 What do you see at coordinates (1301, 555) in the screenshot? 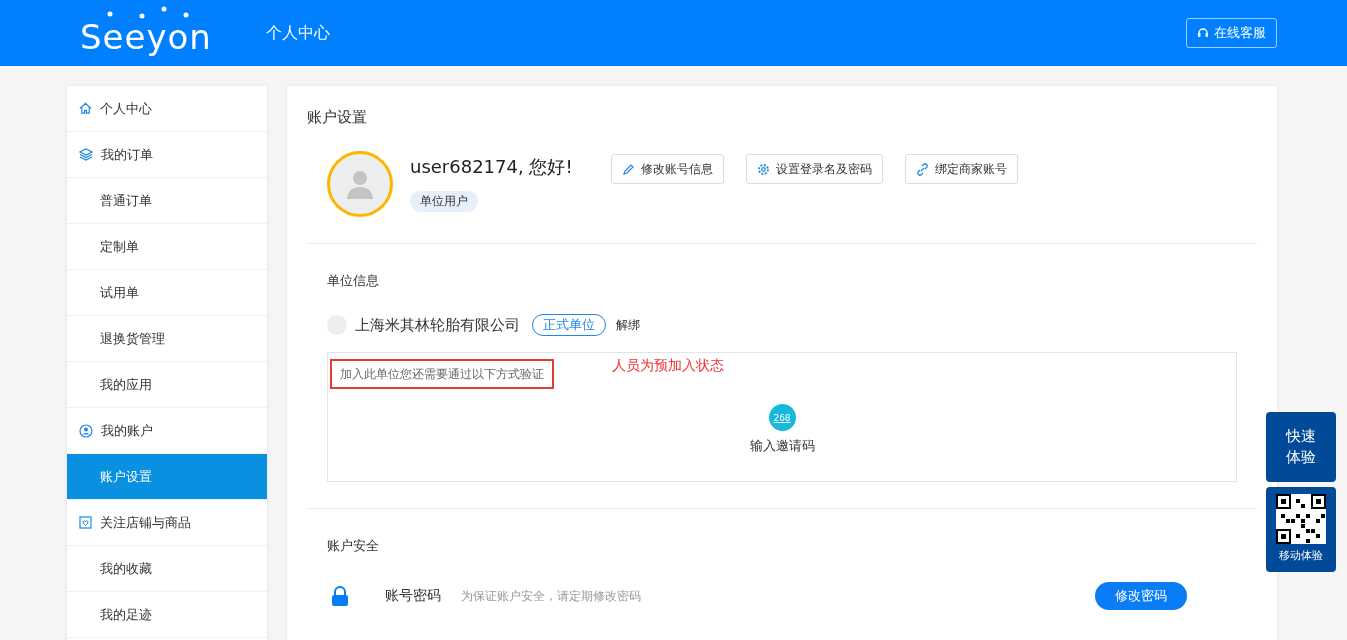
I see `mobile-trial-label: 移动体验` at bounding box center [1301, 555].